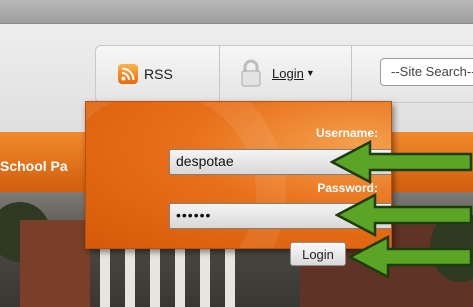 This screenshot has width=473, height=307. What do you see at coordinates (251, 73) in the screenshot?
I see `lock-icon` at bounding box center [251, 73].